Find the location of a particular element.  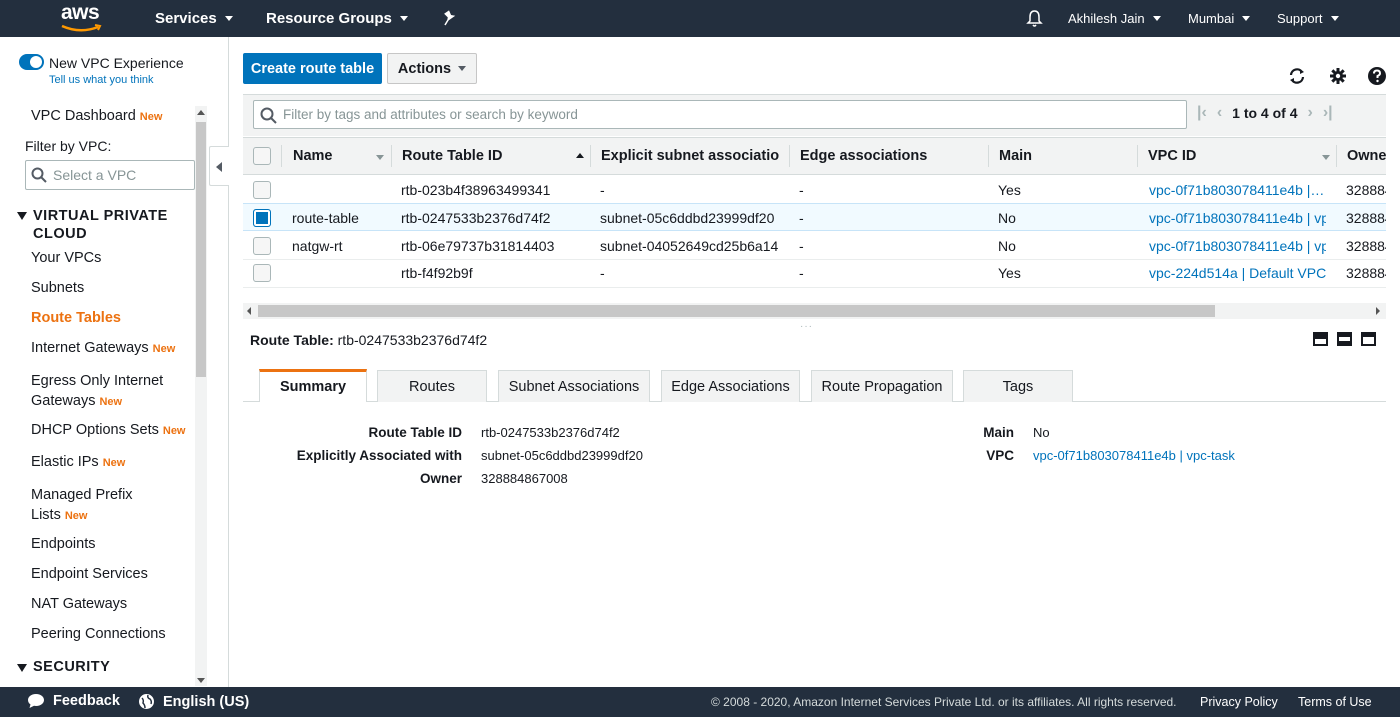

scroll-up-arrow-icon is located at coordinates (201, 112).